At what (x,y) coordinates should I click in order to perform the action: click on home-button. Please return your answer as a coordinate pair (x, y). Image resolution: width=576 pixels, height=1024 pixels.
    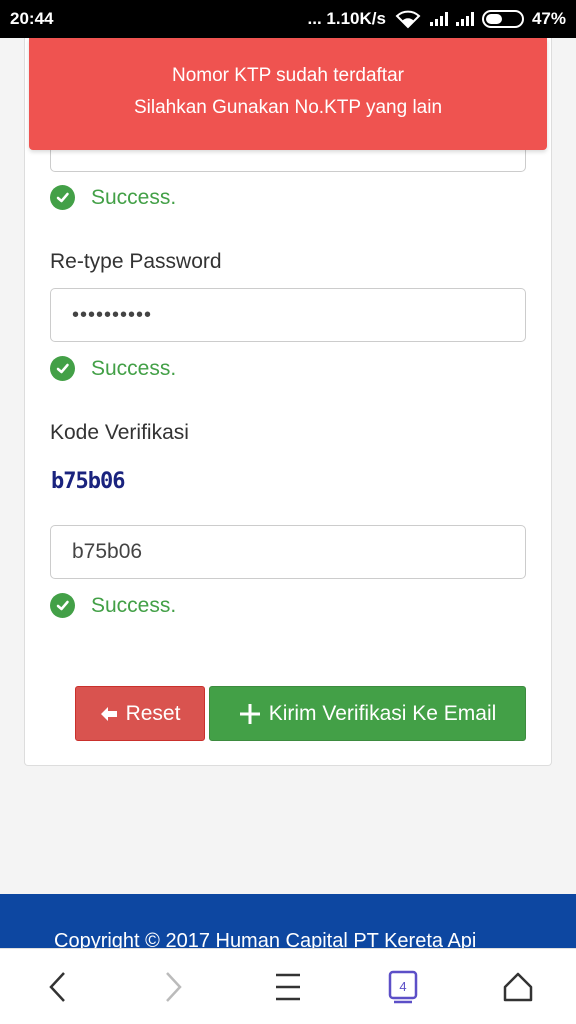
    Looking at the image, I should click on (518, 987).